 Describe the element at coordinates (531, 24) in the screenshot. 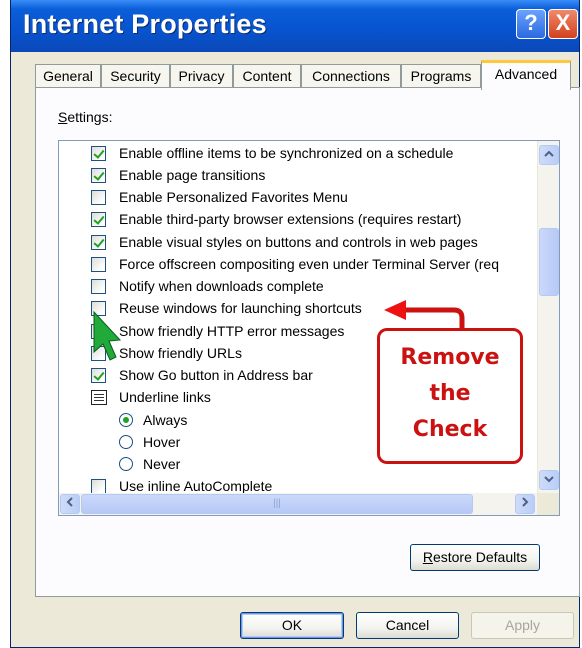

I see `help-button: ?` at that location.